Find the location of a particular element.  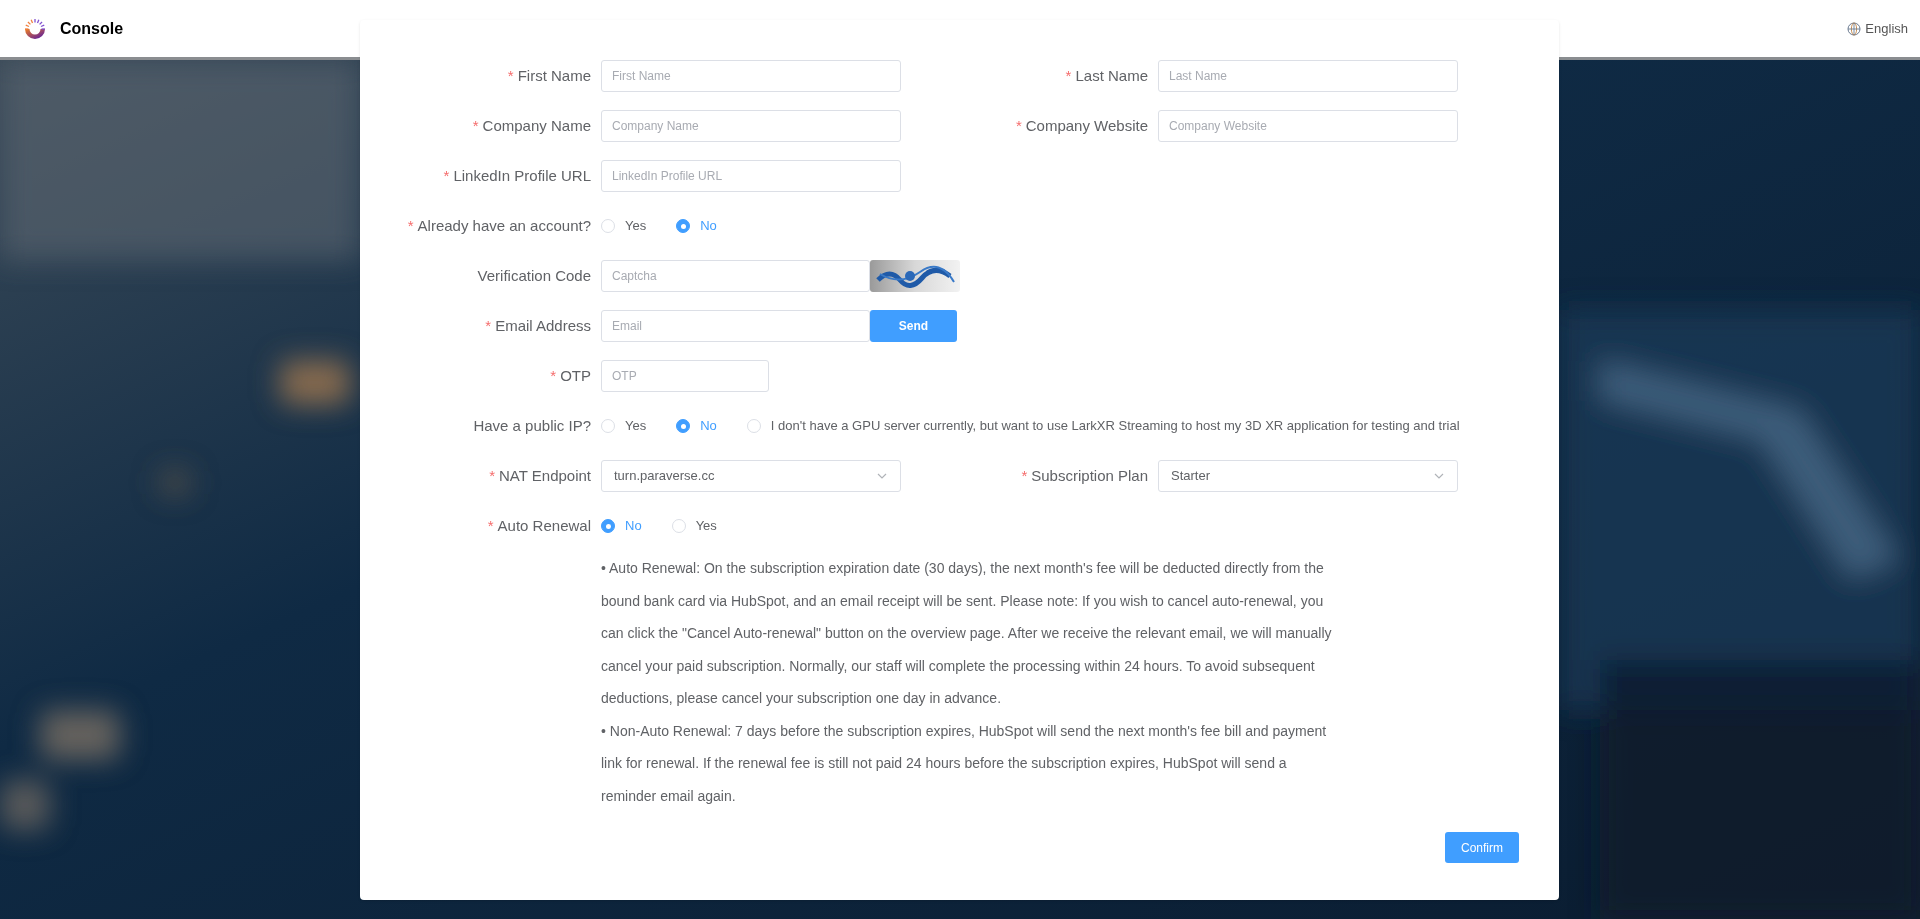

brand-name: Console is located at coordinates (92, 28).